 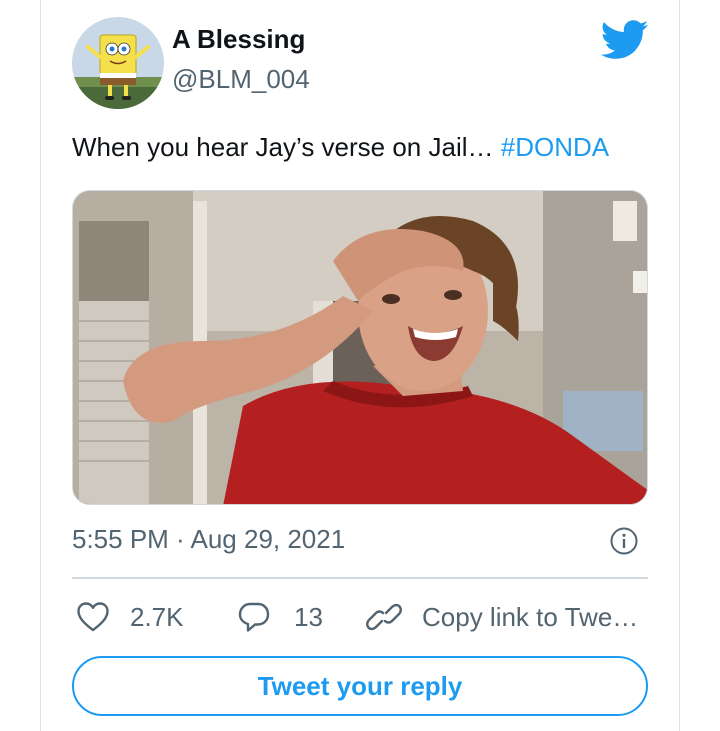 What do you see at coordinates (208, 539) in the screenshot?
I see `tweet-timestamp: 5:55 PM · Aug 29, 2021` at bounding box center [208, 539].